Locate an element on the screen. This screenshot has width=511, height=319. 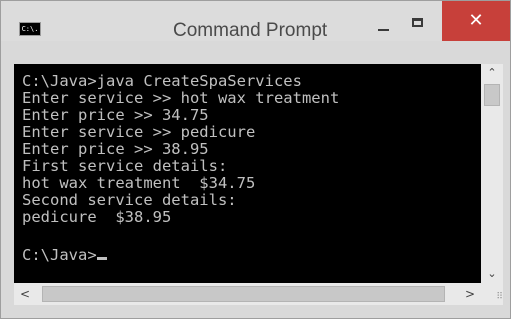
console-line: Enter service >> pedicure is located at coordinates (139, 132).